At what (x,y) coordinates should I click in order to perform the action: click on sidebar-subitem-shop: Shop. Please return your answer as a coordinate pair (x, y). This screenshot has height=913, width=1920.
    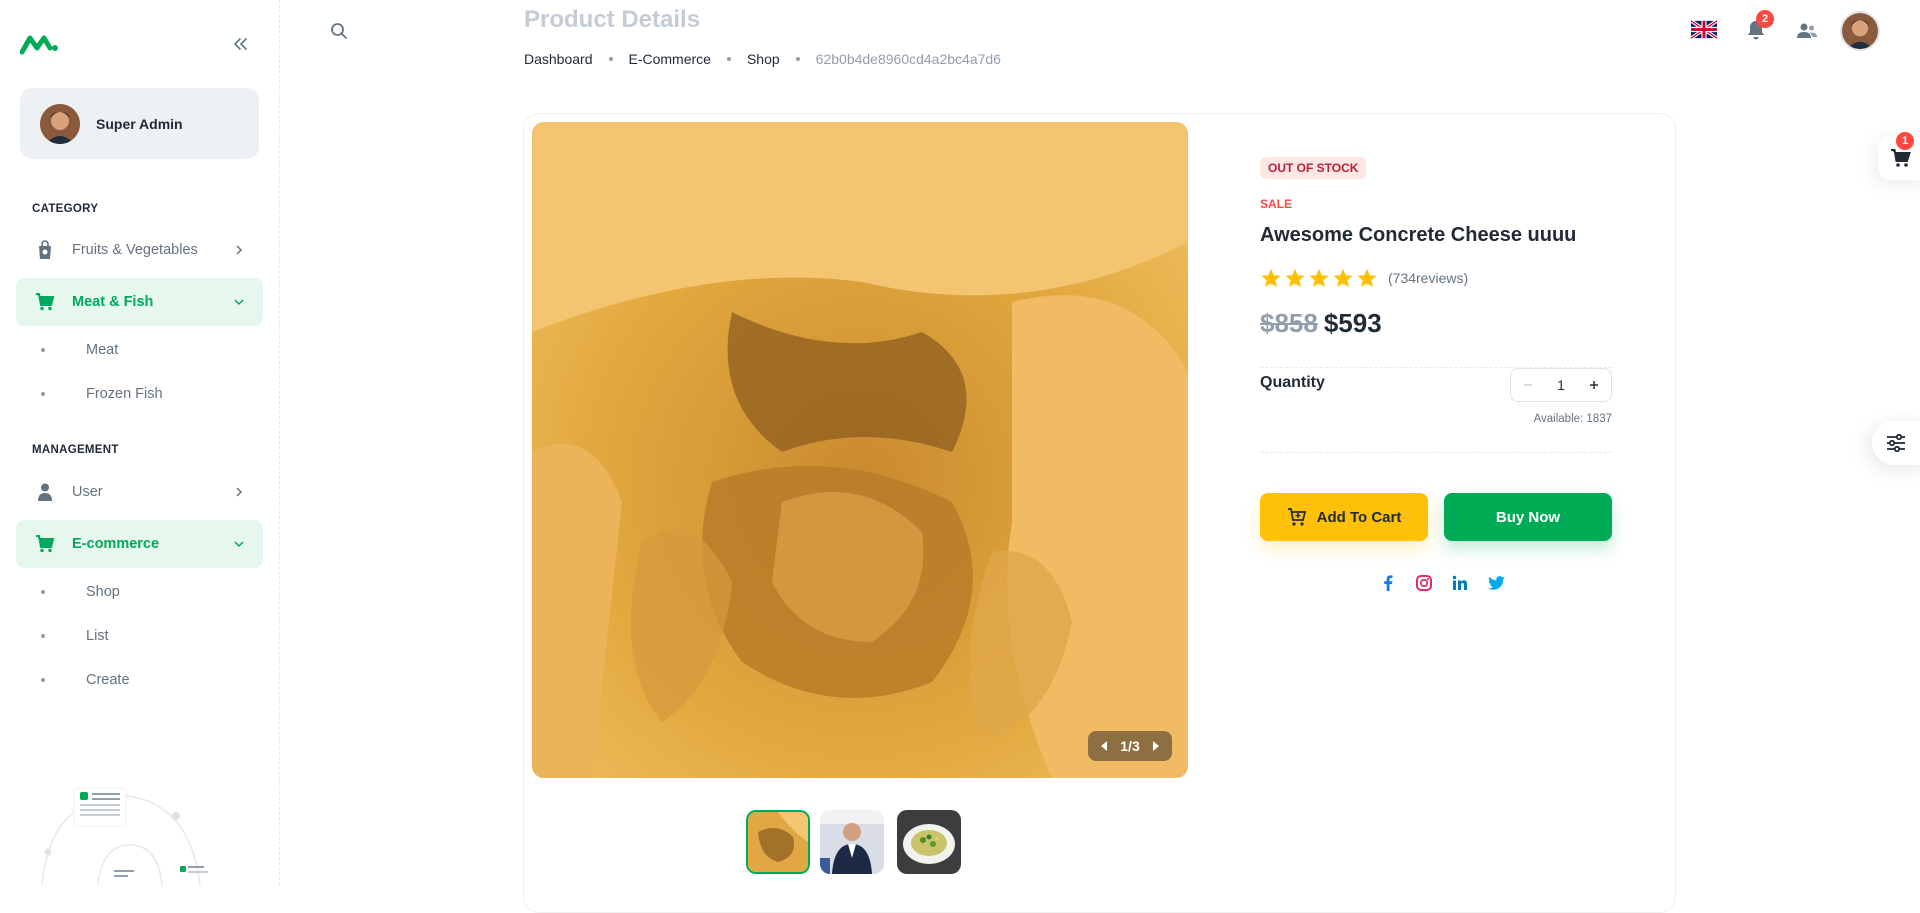
    Looking at the image, I should click on (139, 592).